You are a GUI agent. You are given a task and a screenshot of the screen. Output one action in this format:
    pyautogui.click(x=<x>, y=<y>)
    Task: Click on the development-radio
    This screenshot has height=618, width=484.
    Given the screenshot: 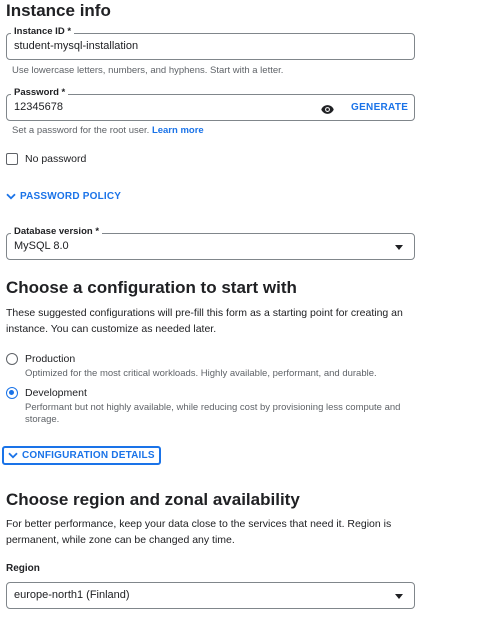 What is the action you would take?
    pyautogui.click(x=12, y=393)
    